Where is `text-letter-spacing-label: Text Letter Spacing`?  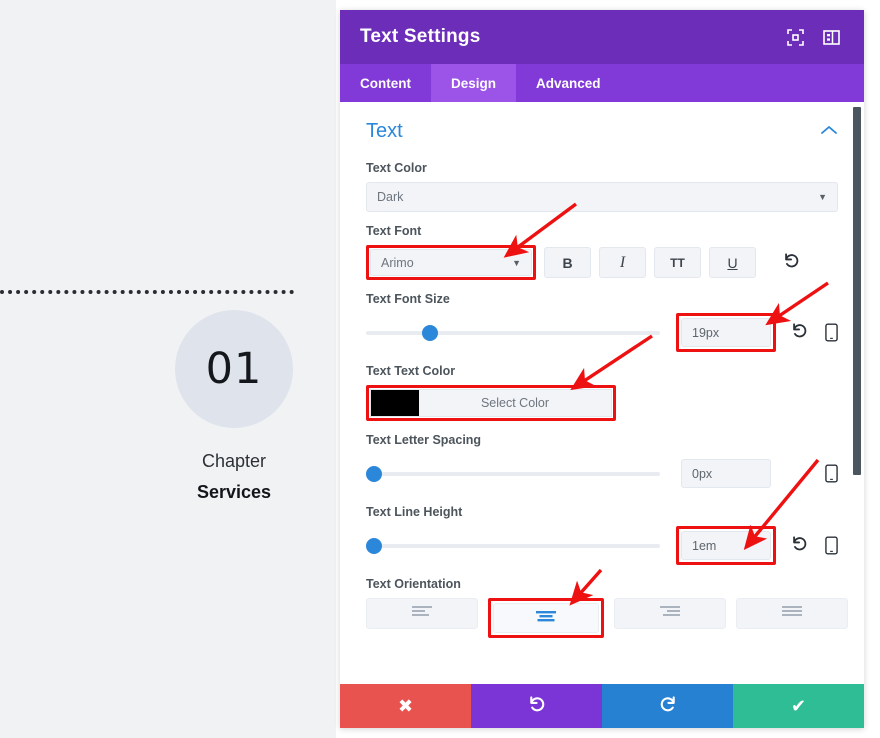
text-letter-spacing-label: Text Letter Spacing is located at coordinates (424, 440).